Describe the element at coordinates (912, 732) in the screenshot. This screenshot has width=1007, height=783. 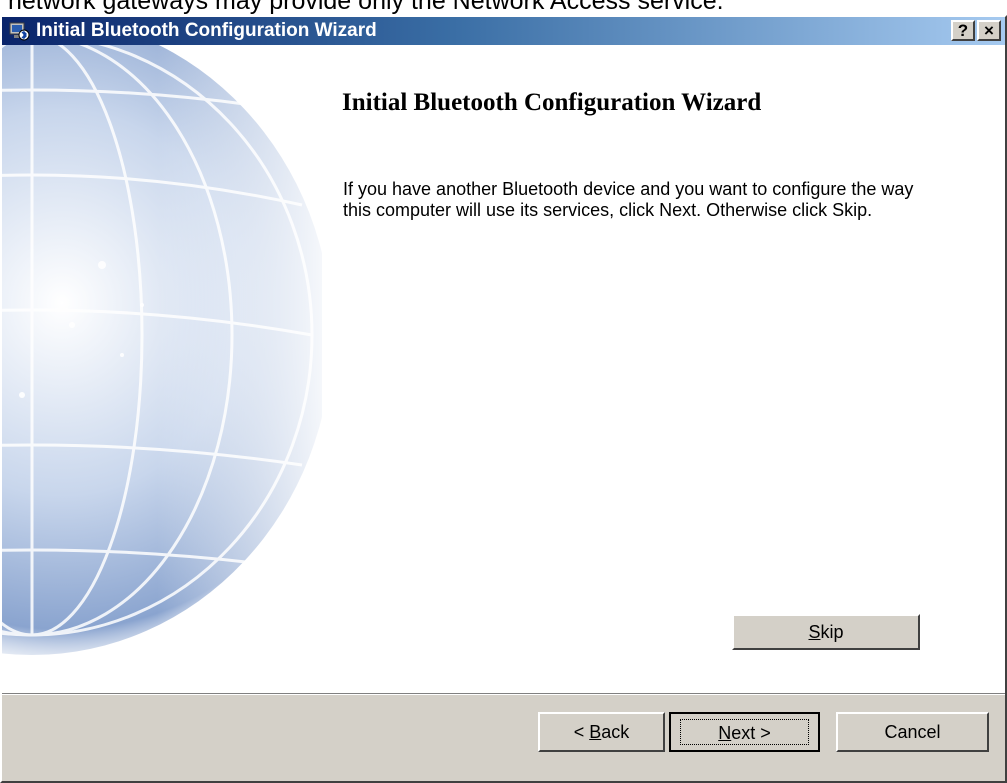
I see `cancel-button: Cancel` at that location.